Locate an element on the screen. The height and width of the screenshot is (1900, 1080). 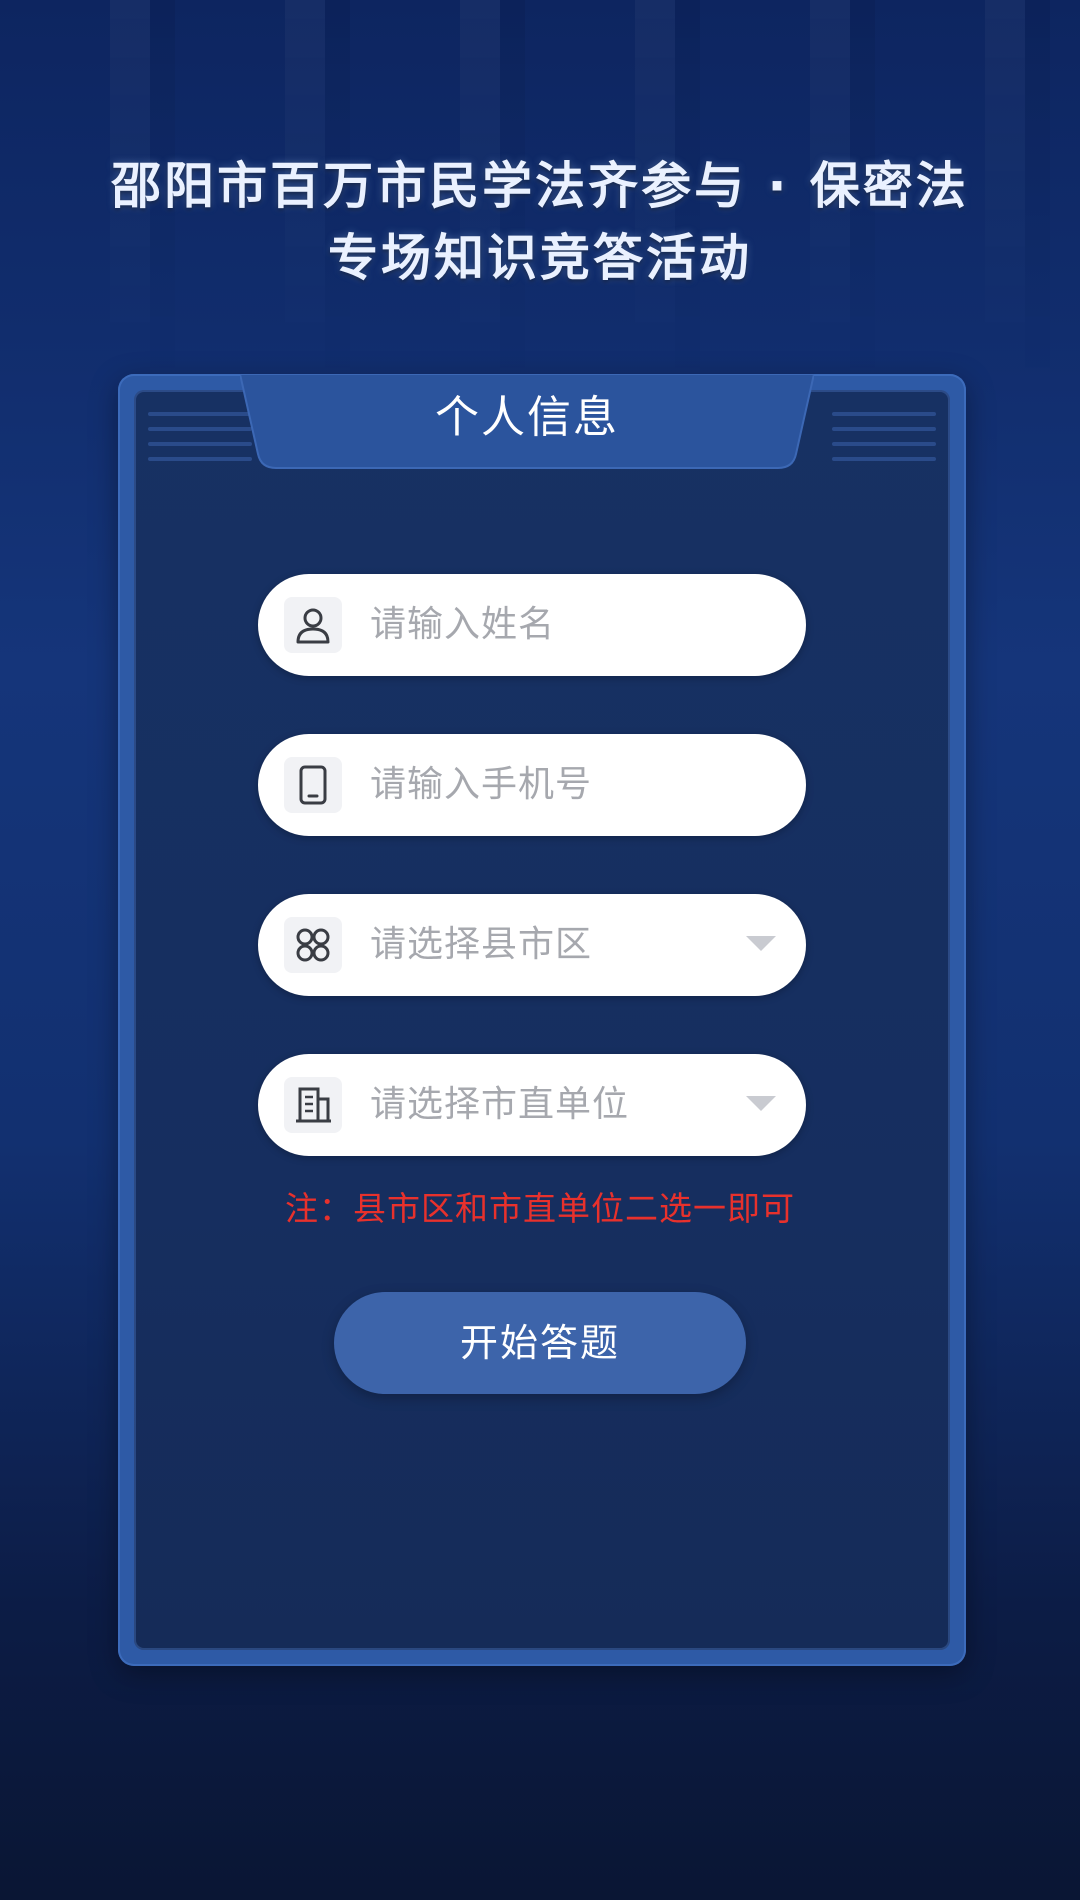
card-decoration-right is located at coordinates (884, 442).